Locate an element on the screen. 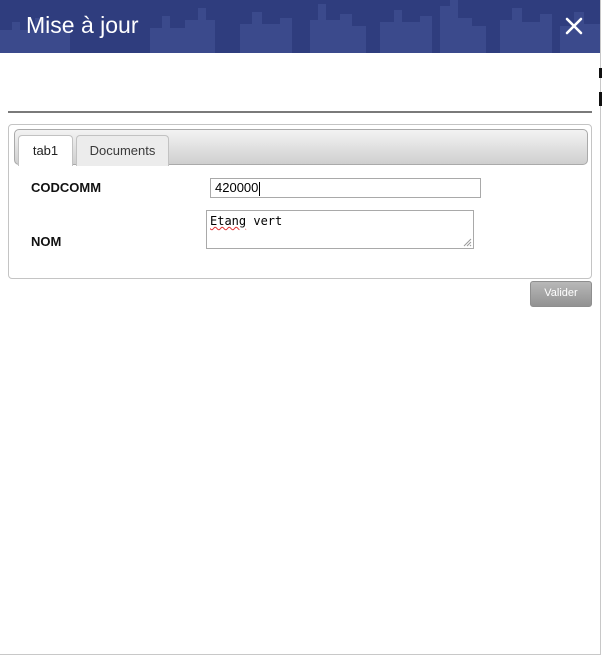 The image size is (602, 656). nom-textarea: Etang vert is located at coordinates (340, 229).